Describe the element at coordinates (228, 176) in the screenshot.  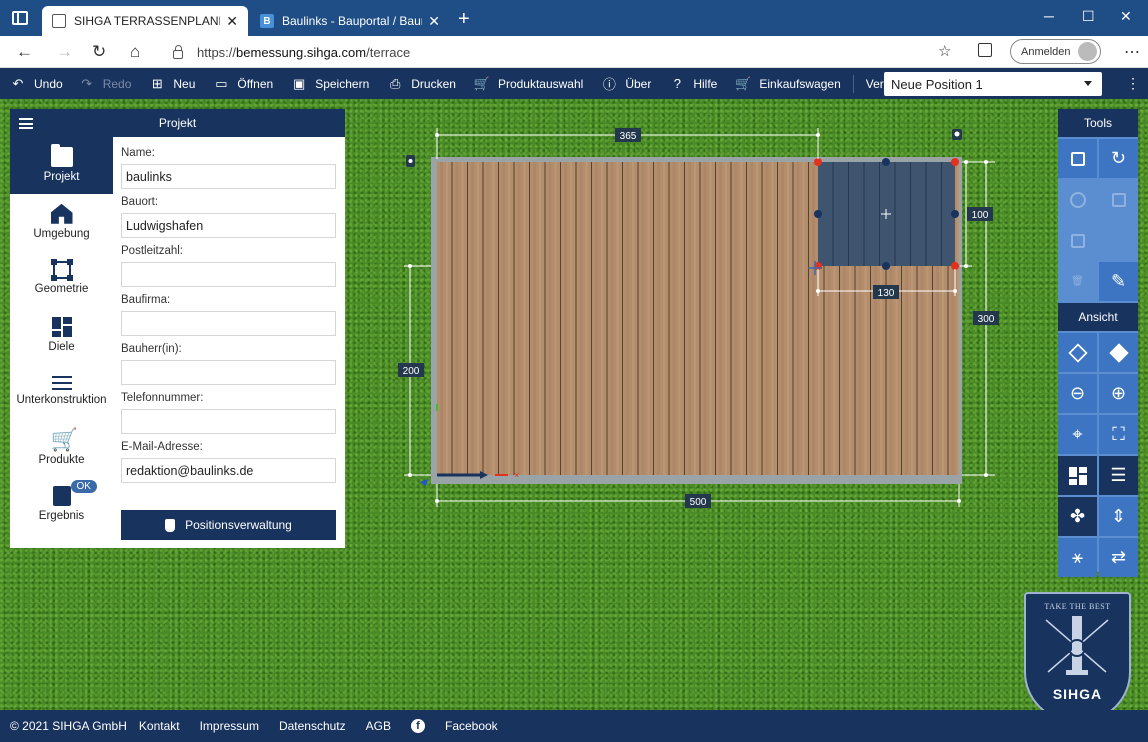
I see `name-field` at that location.